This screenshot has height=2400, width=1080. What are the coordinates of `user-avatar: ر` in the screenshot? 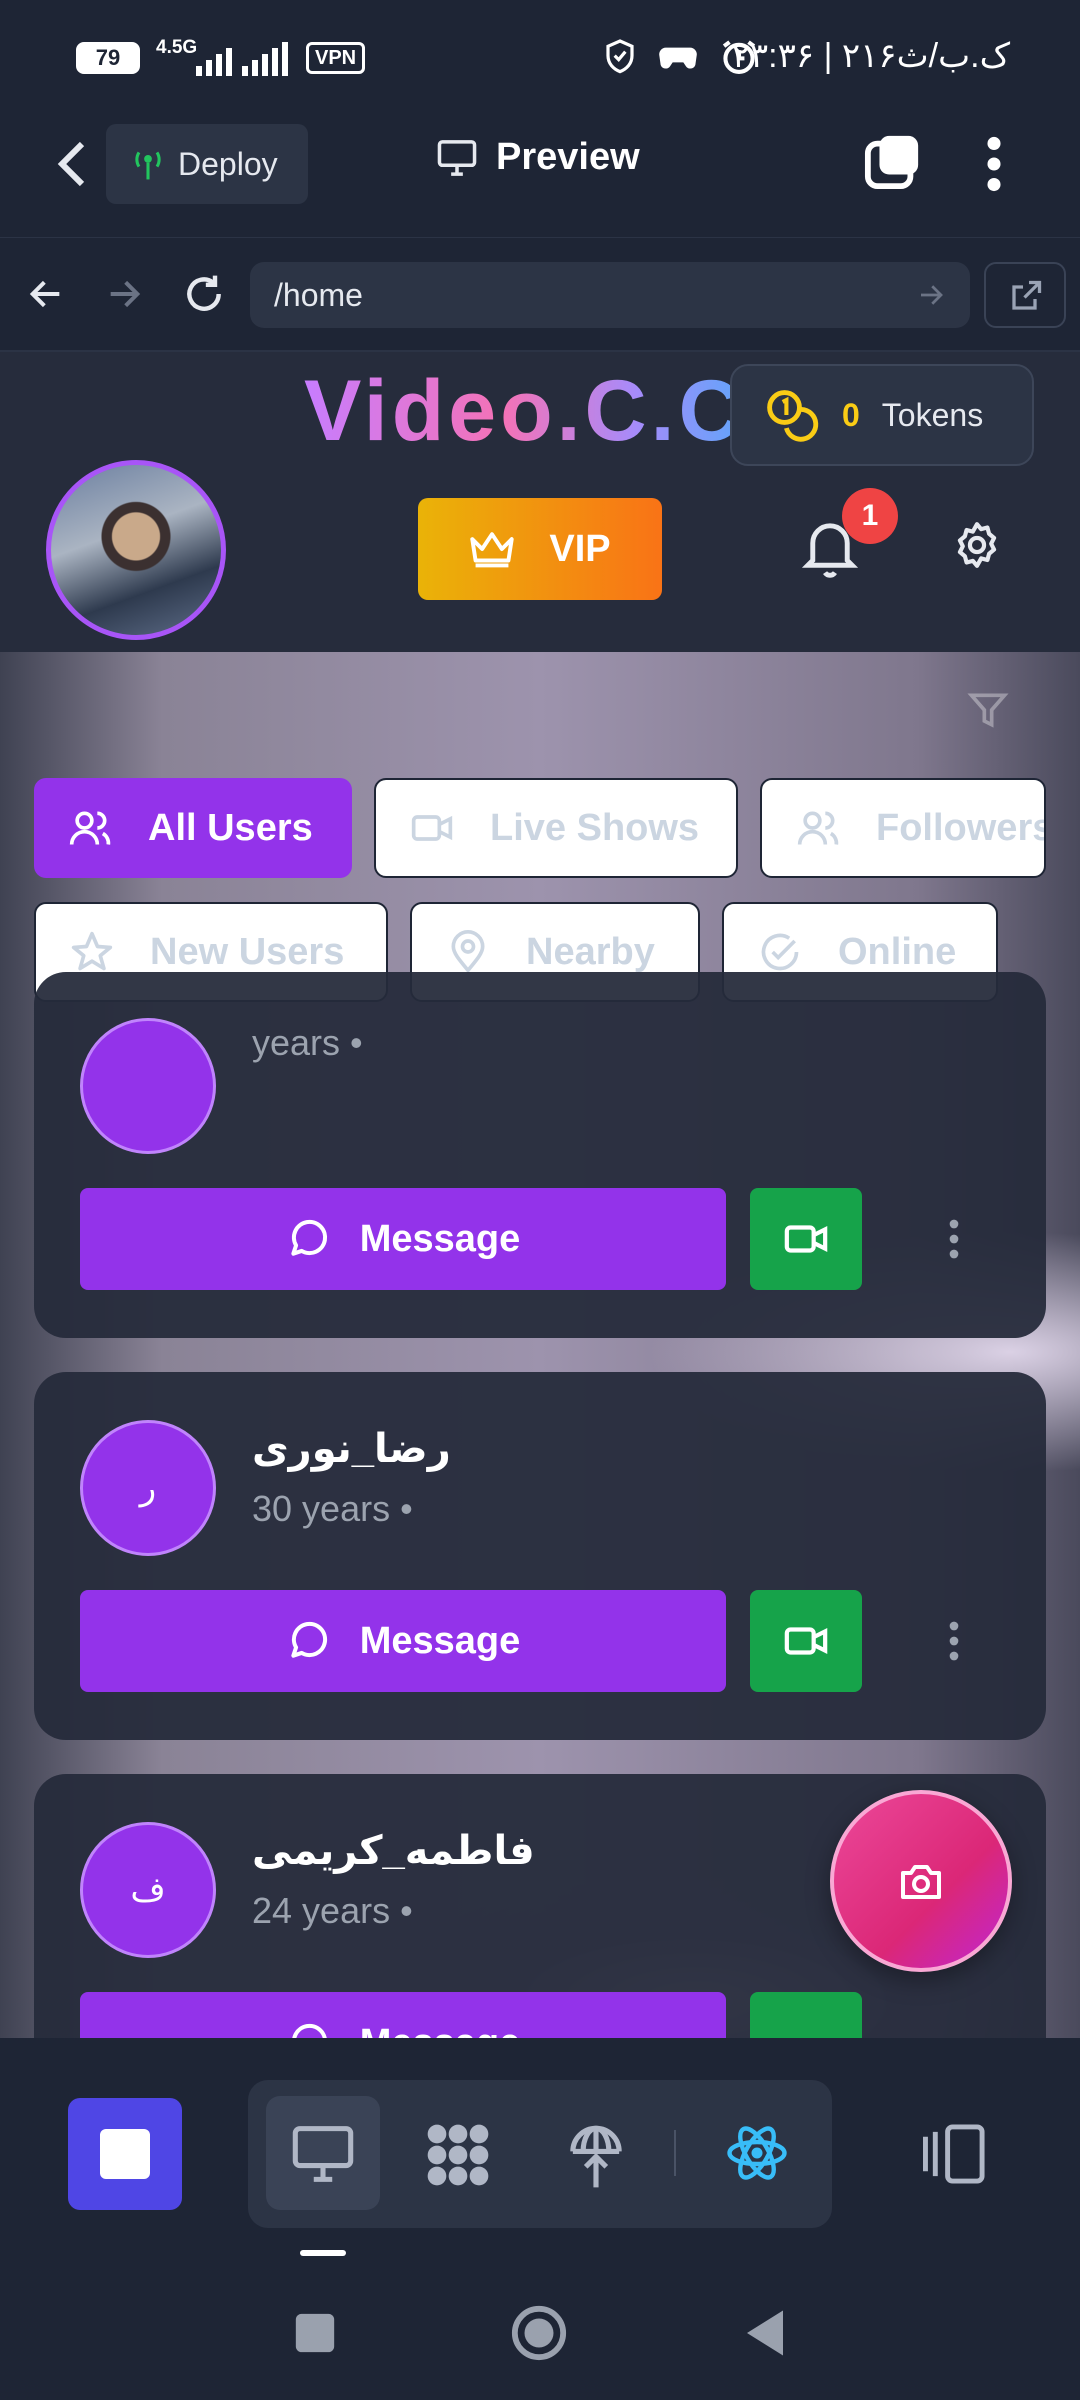 It's located at (148, 1488).